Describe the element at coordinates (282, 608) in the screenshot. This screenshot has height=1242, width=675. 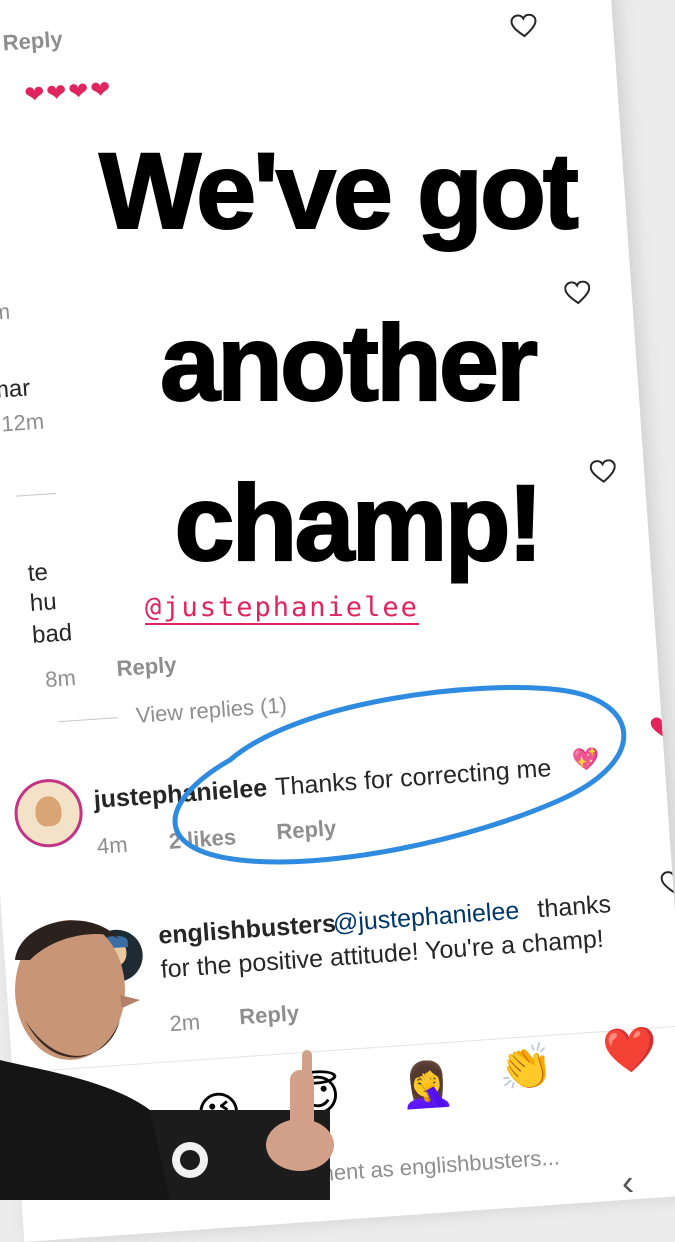
I see `mention-sticker: @justephanielee` at that location.